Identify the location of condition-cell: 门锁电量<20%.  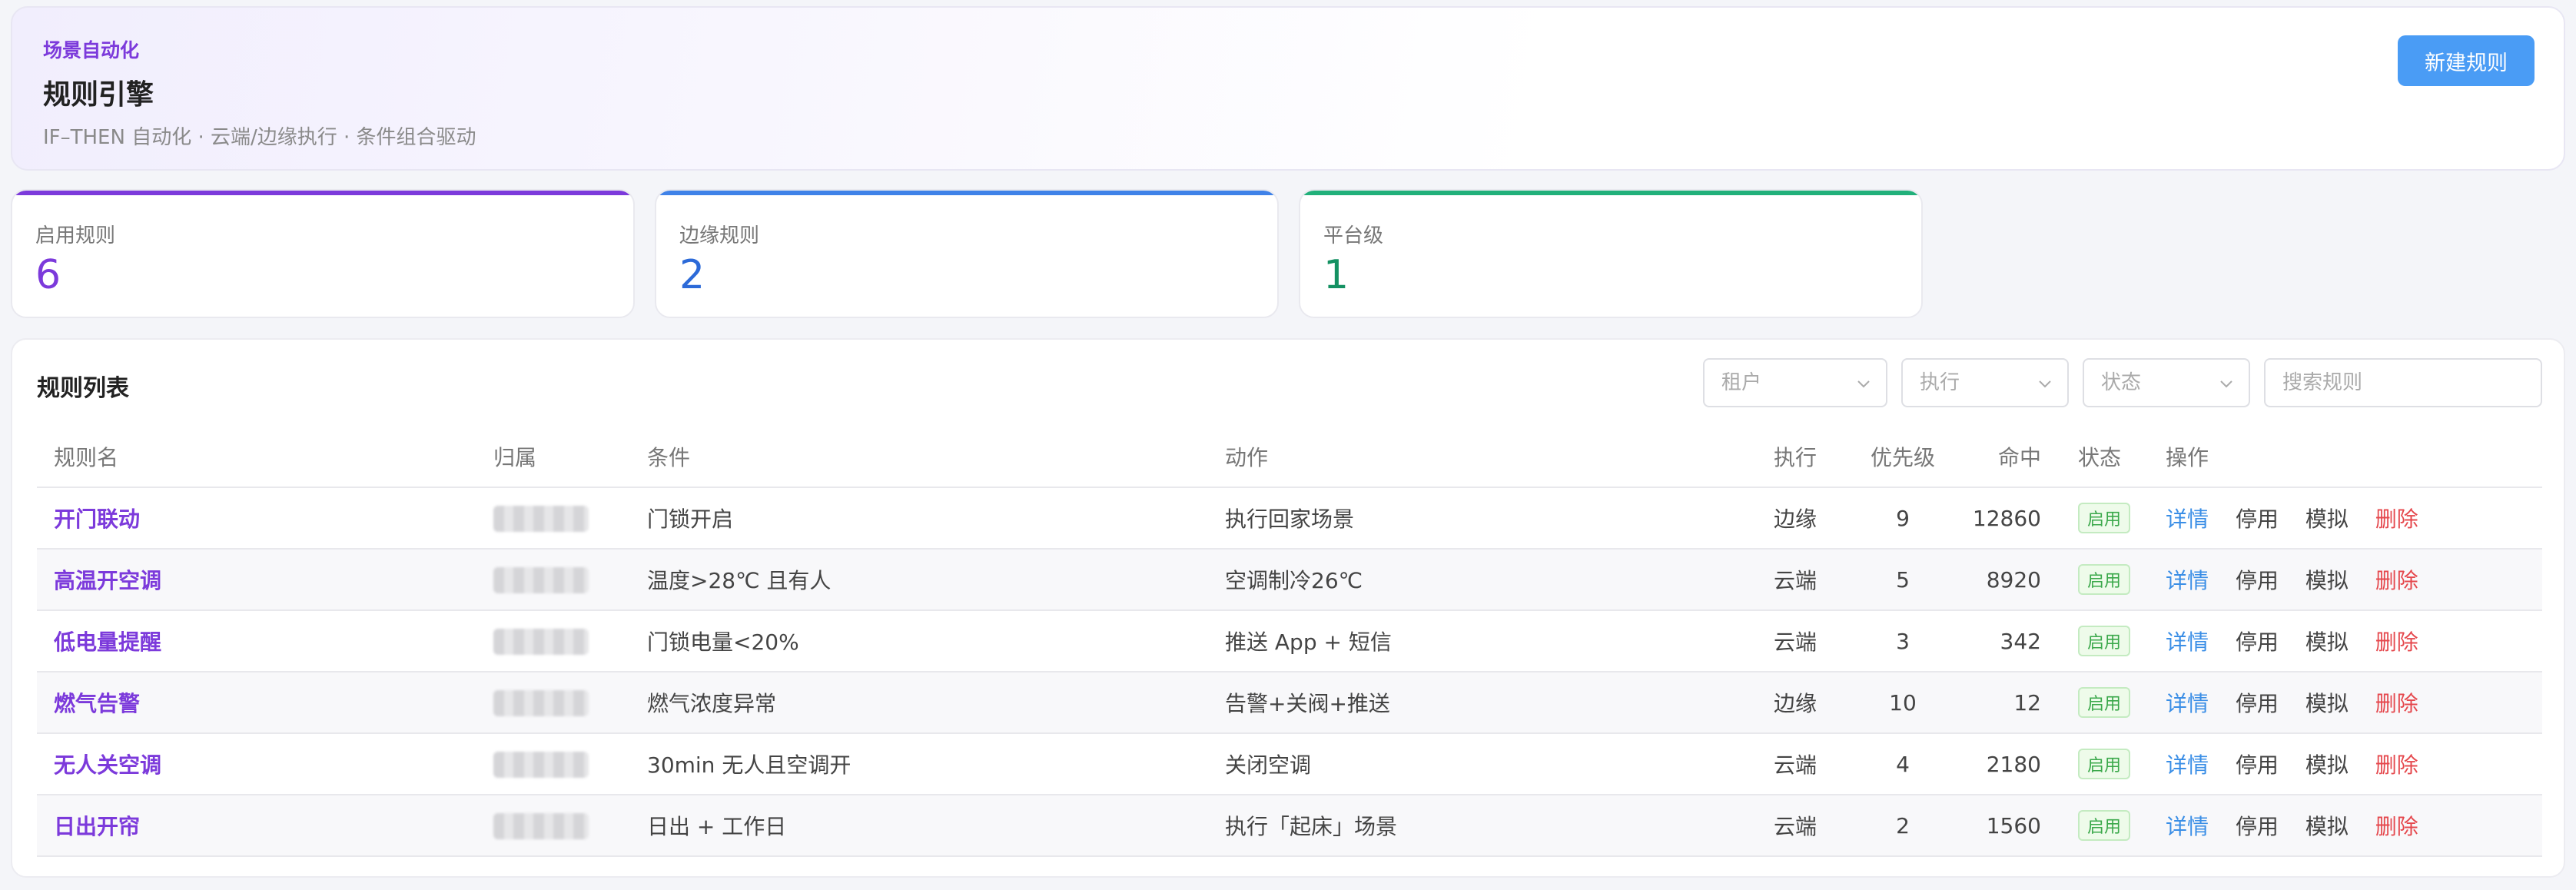
(936, 641).